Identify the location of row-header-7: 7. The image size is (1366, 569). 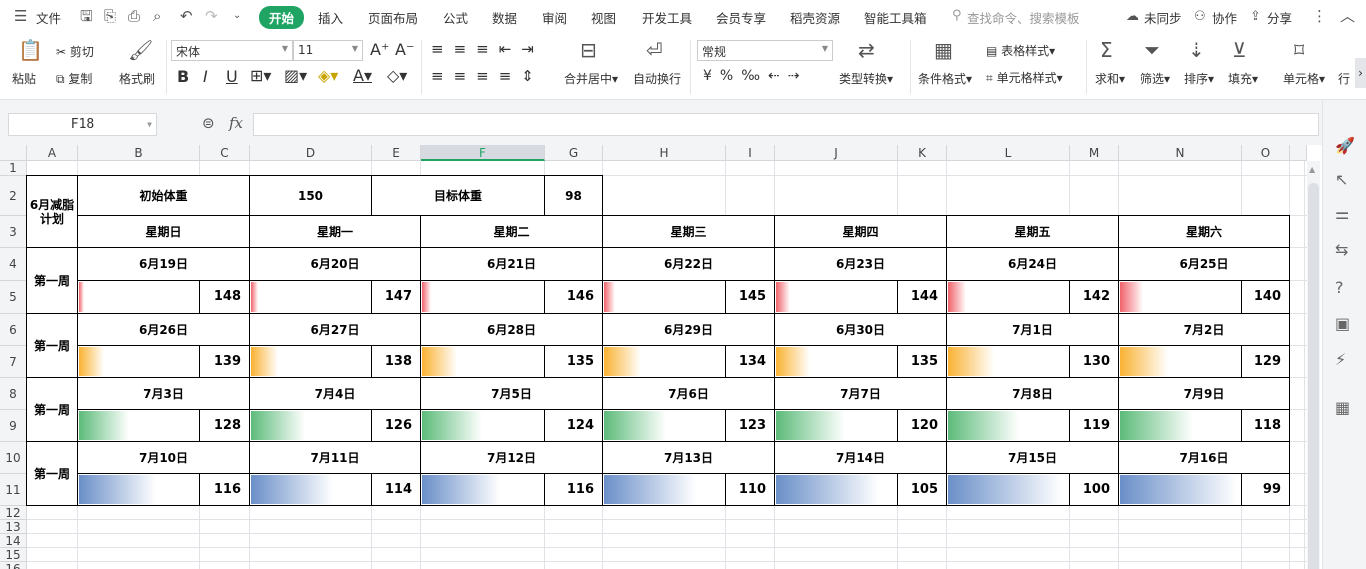
(13, 362).